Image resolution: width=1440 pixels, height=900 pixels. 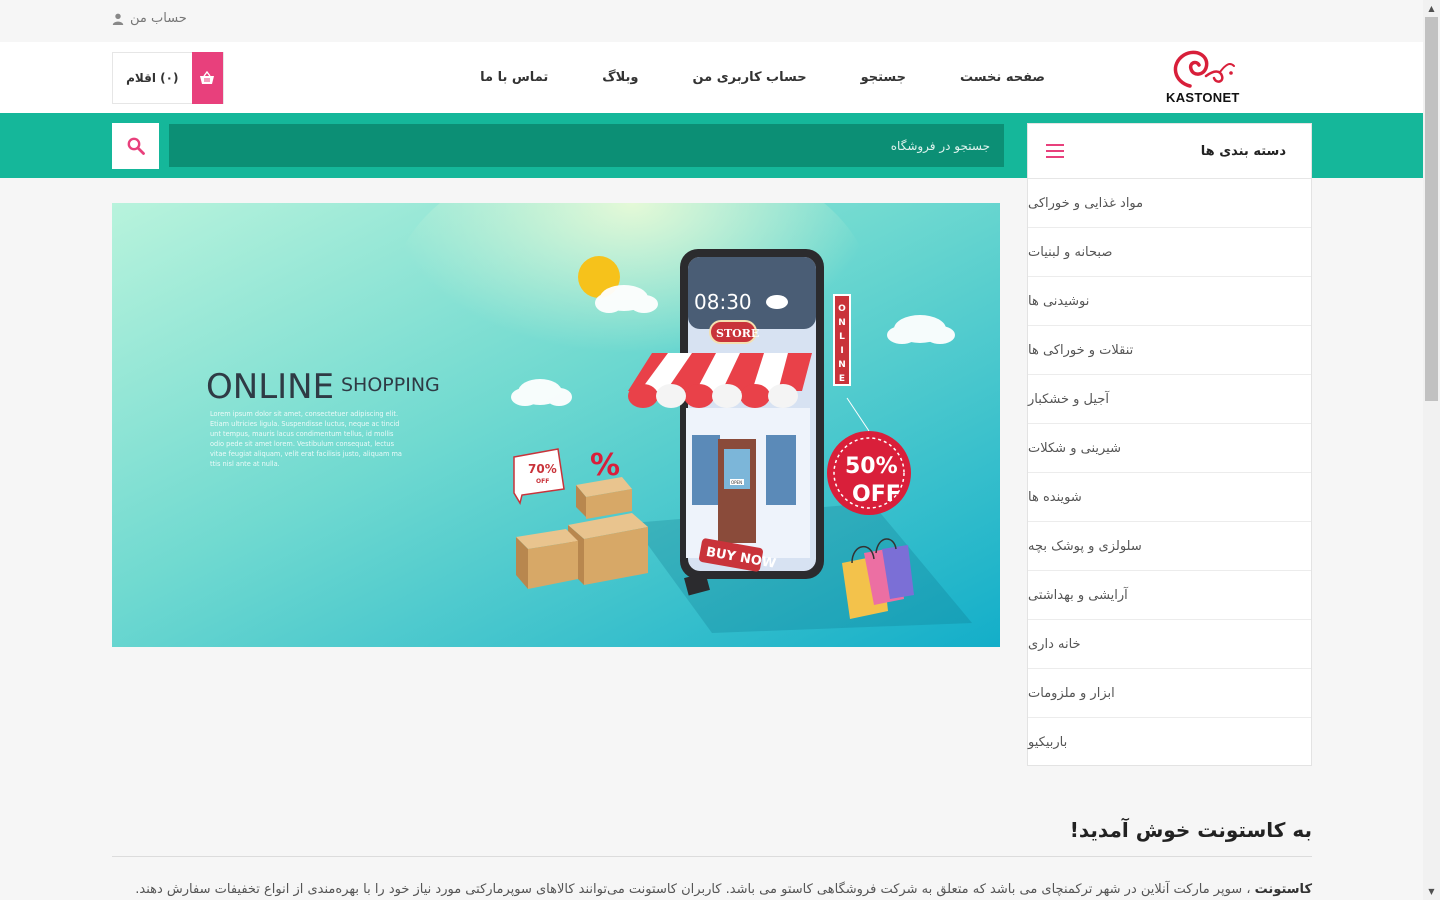 What do you see at coordinates (1169, 399) in the screenshot?
I see `category-item-nuts: آجیل و خشکبار` at bounding box center [1169, 399].